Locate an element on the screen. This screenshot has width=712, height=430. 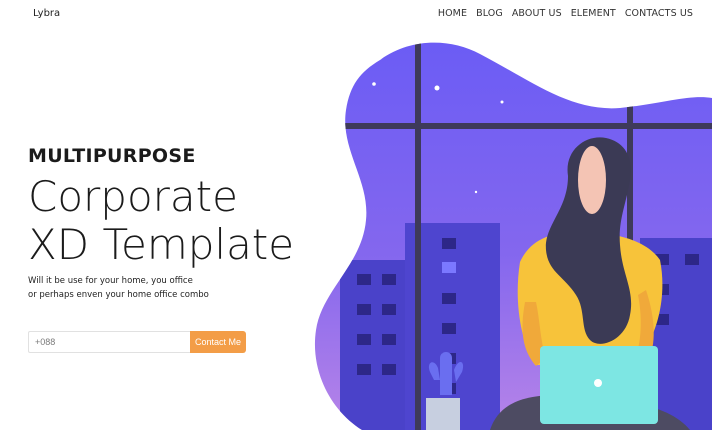
nav-link-element: ELEMENT is located at coordinates (593, 13).